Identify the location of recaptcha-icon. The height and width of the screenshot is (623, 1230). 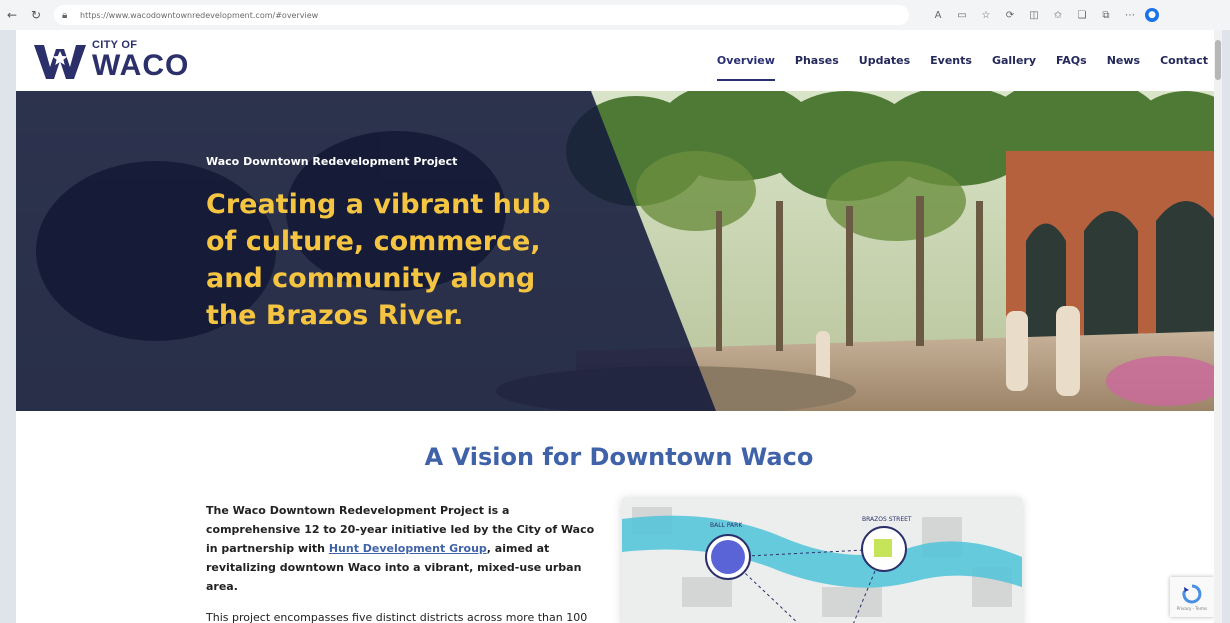
(1192, 593).